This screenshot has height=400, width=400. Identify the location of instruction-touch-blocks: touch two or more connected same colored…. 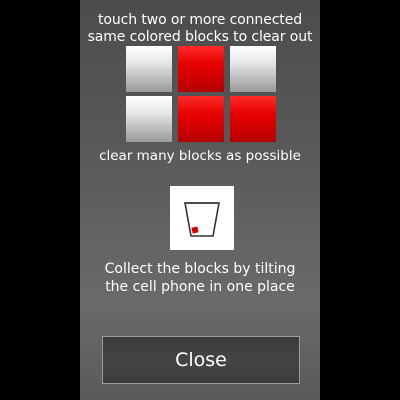
(200, 29).